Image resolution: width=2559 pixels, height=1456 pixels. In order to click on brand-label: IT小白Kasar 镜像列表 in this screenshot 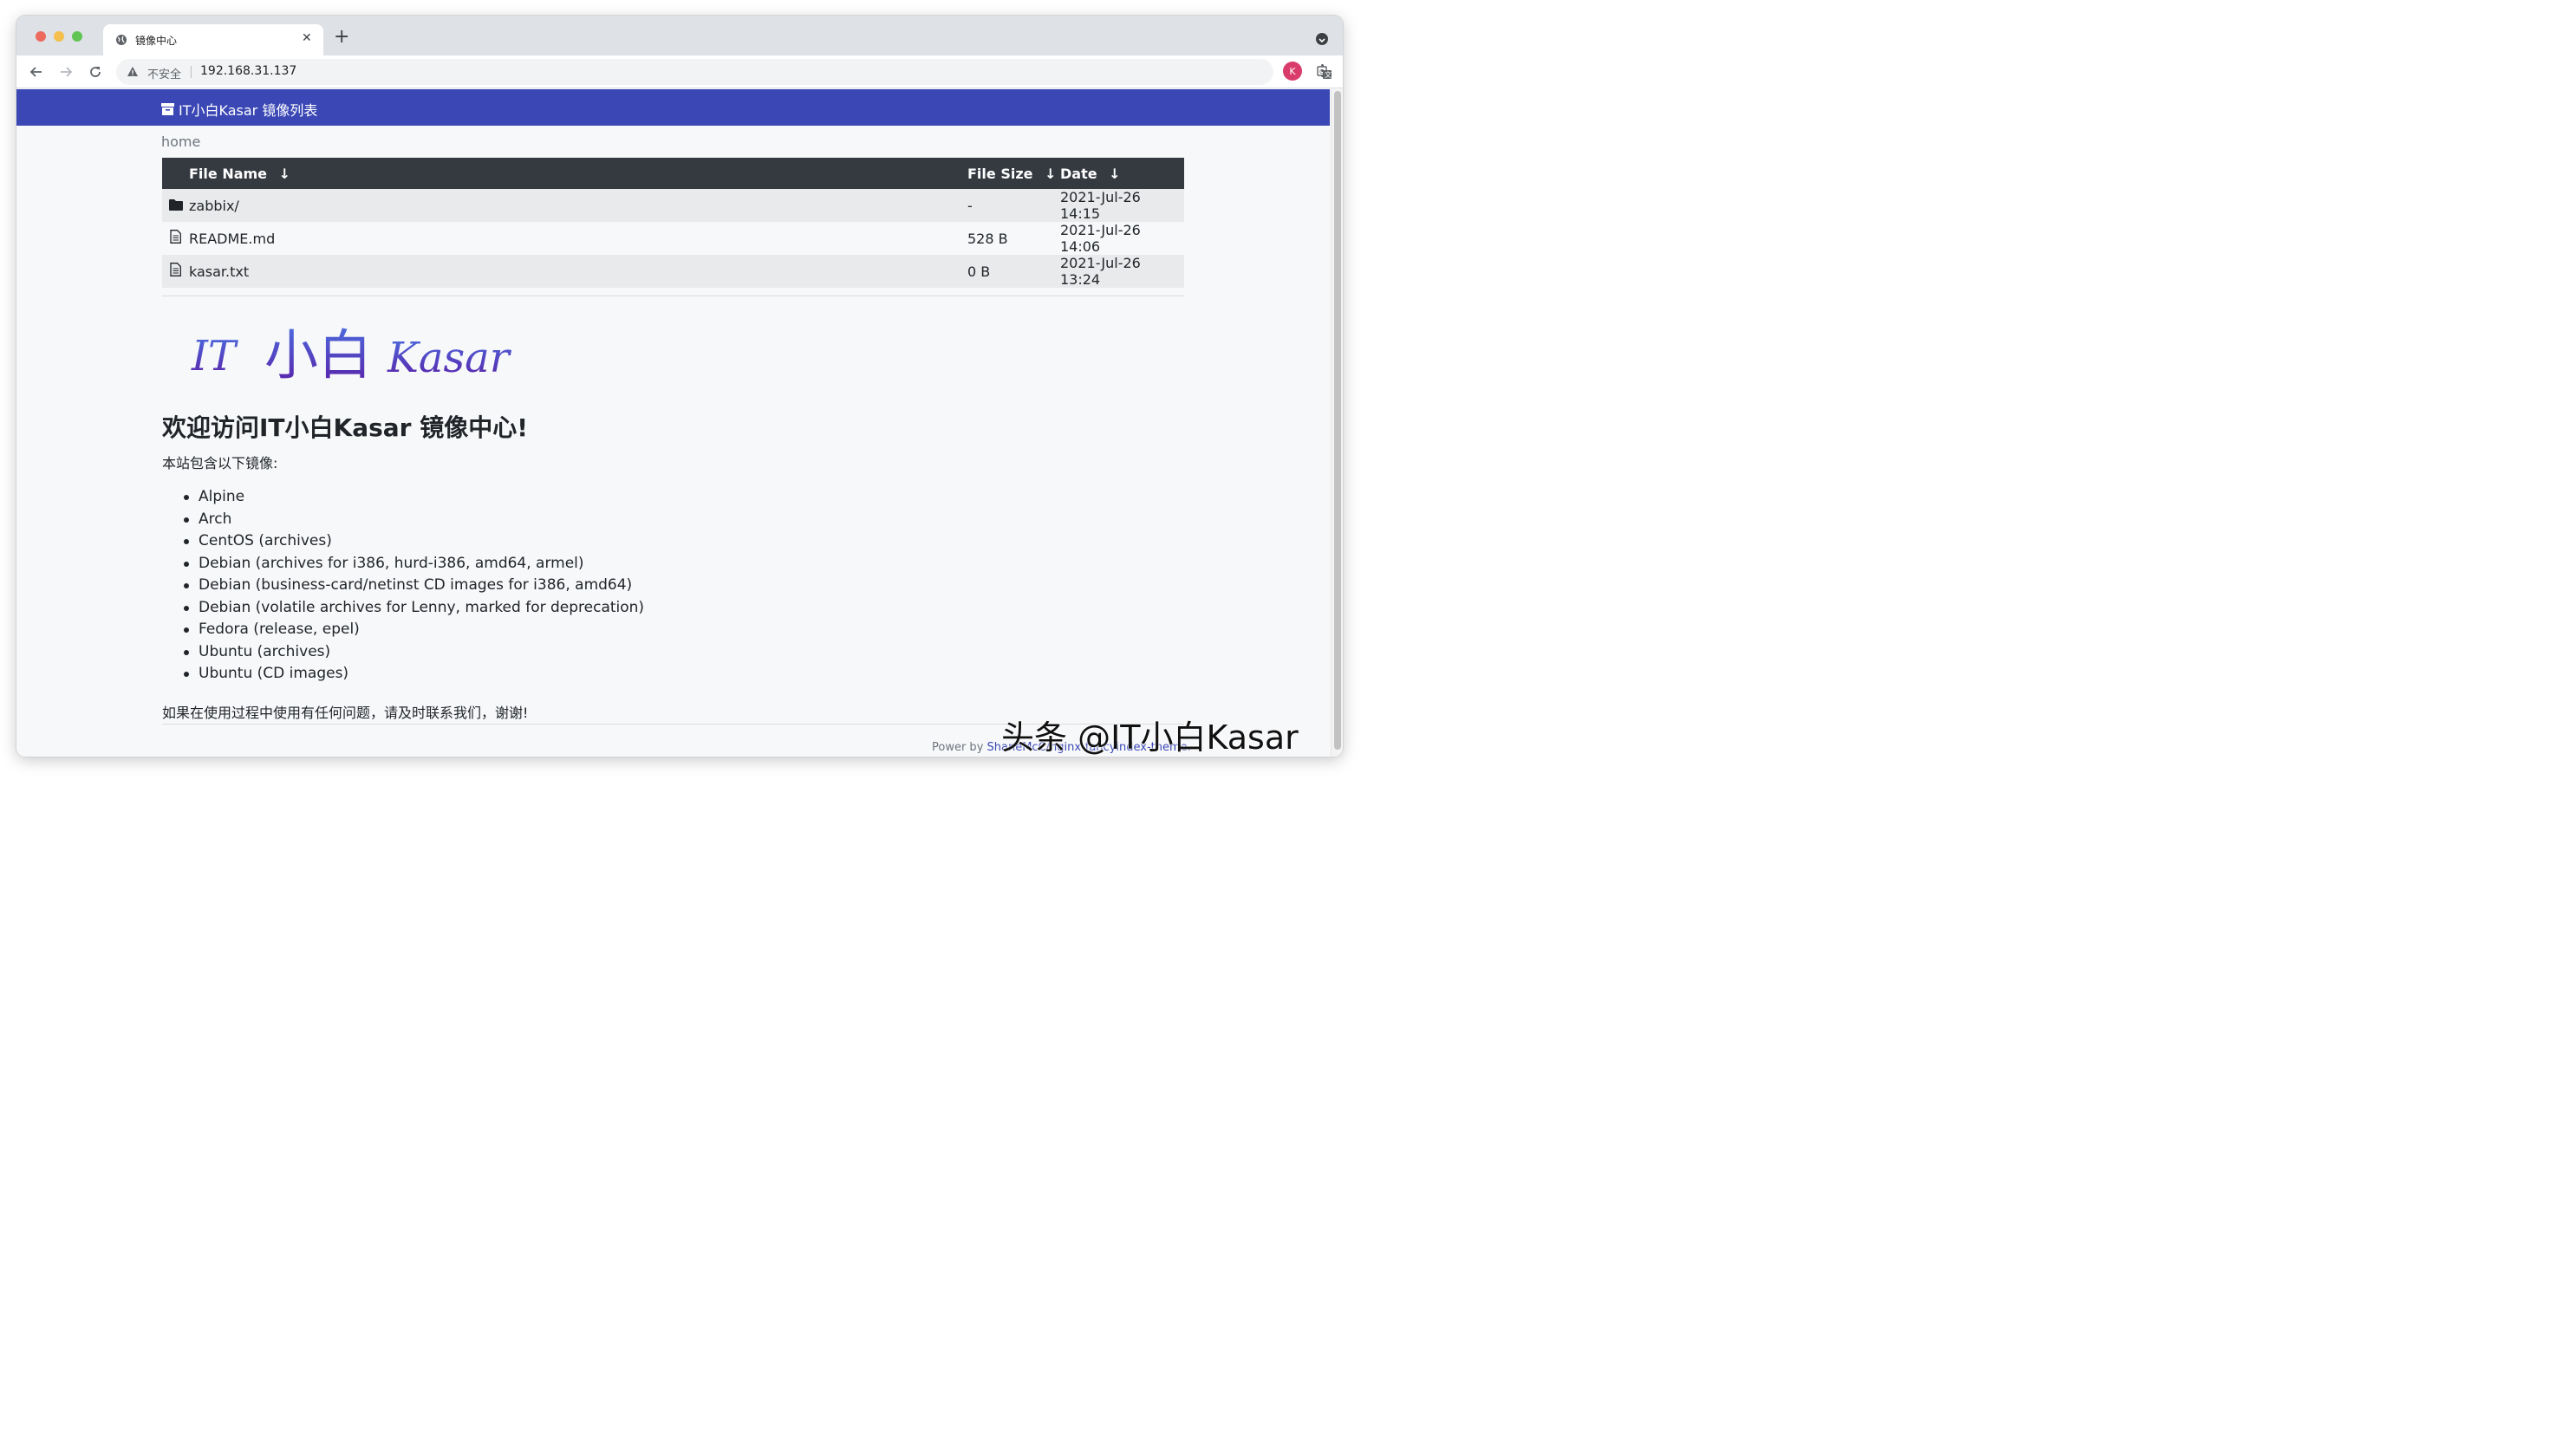, I will do `click(248, 110)`.